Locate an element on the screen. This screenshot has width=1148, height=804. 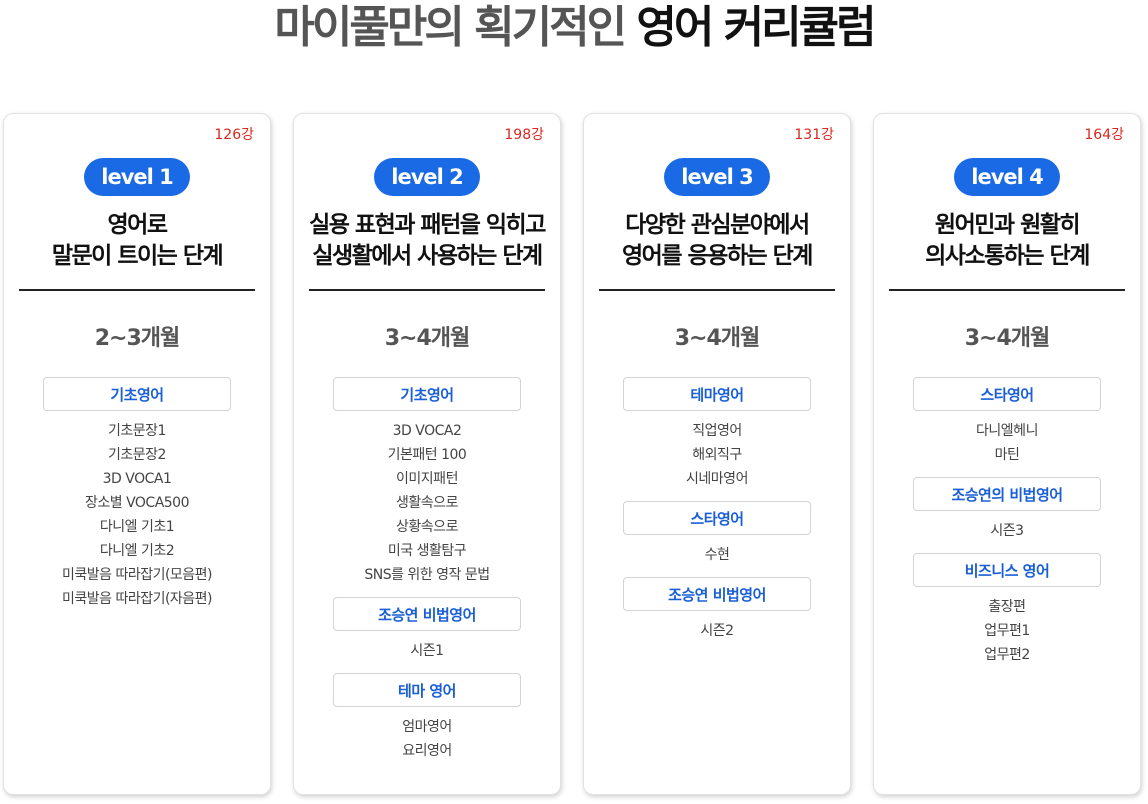
course-section: 스타영어수현 is located at coordinates (717, 534).